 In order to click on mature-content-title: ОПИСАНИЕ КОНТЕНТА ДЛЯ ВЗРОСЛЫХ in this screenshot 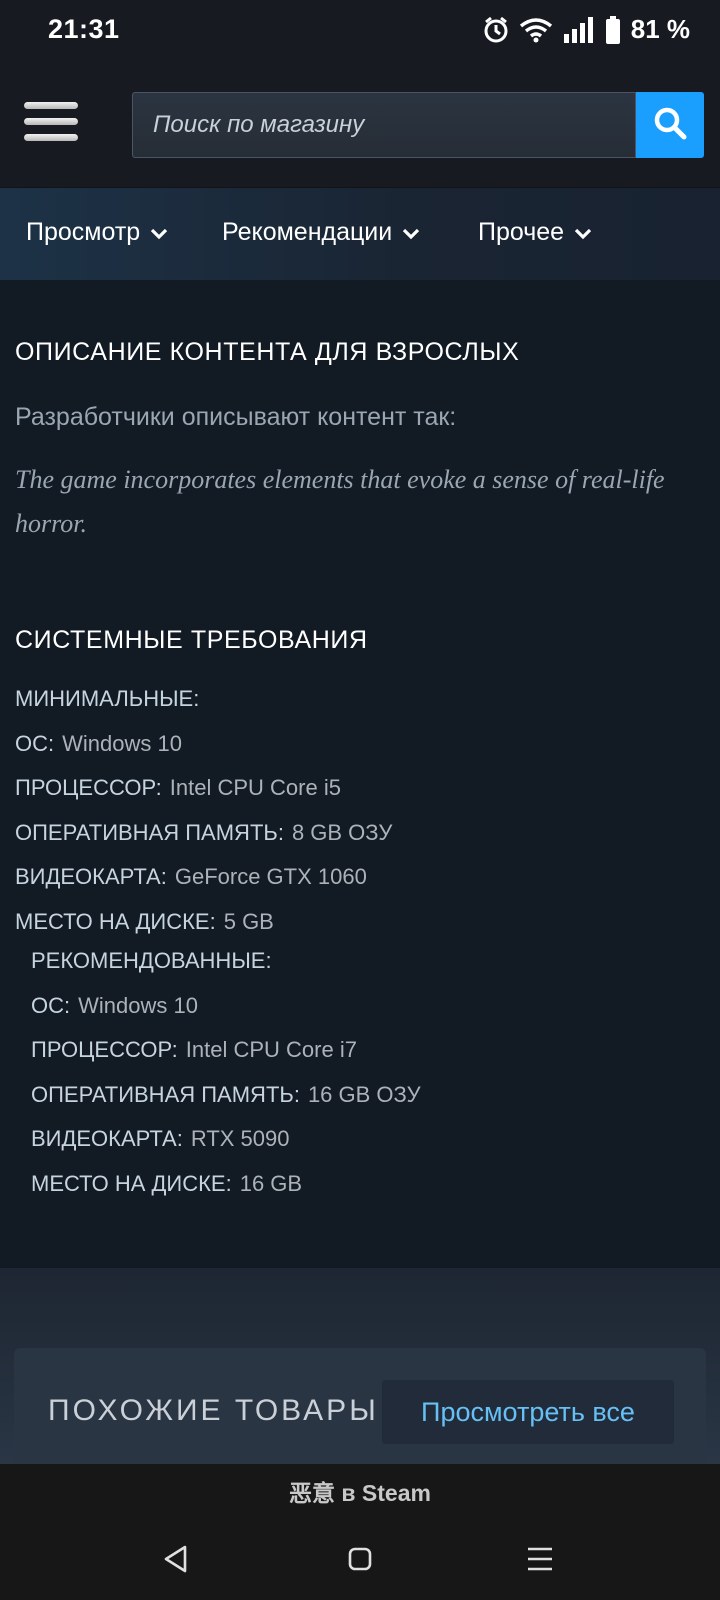, I will do `click(267, 352)`.